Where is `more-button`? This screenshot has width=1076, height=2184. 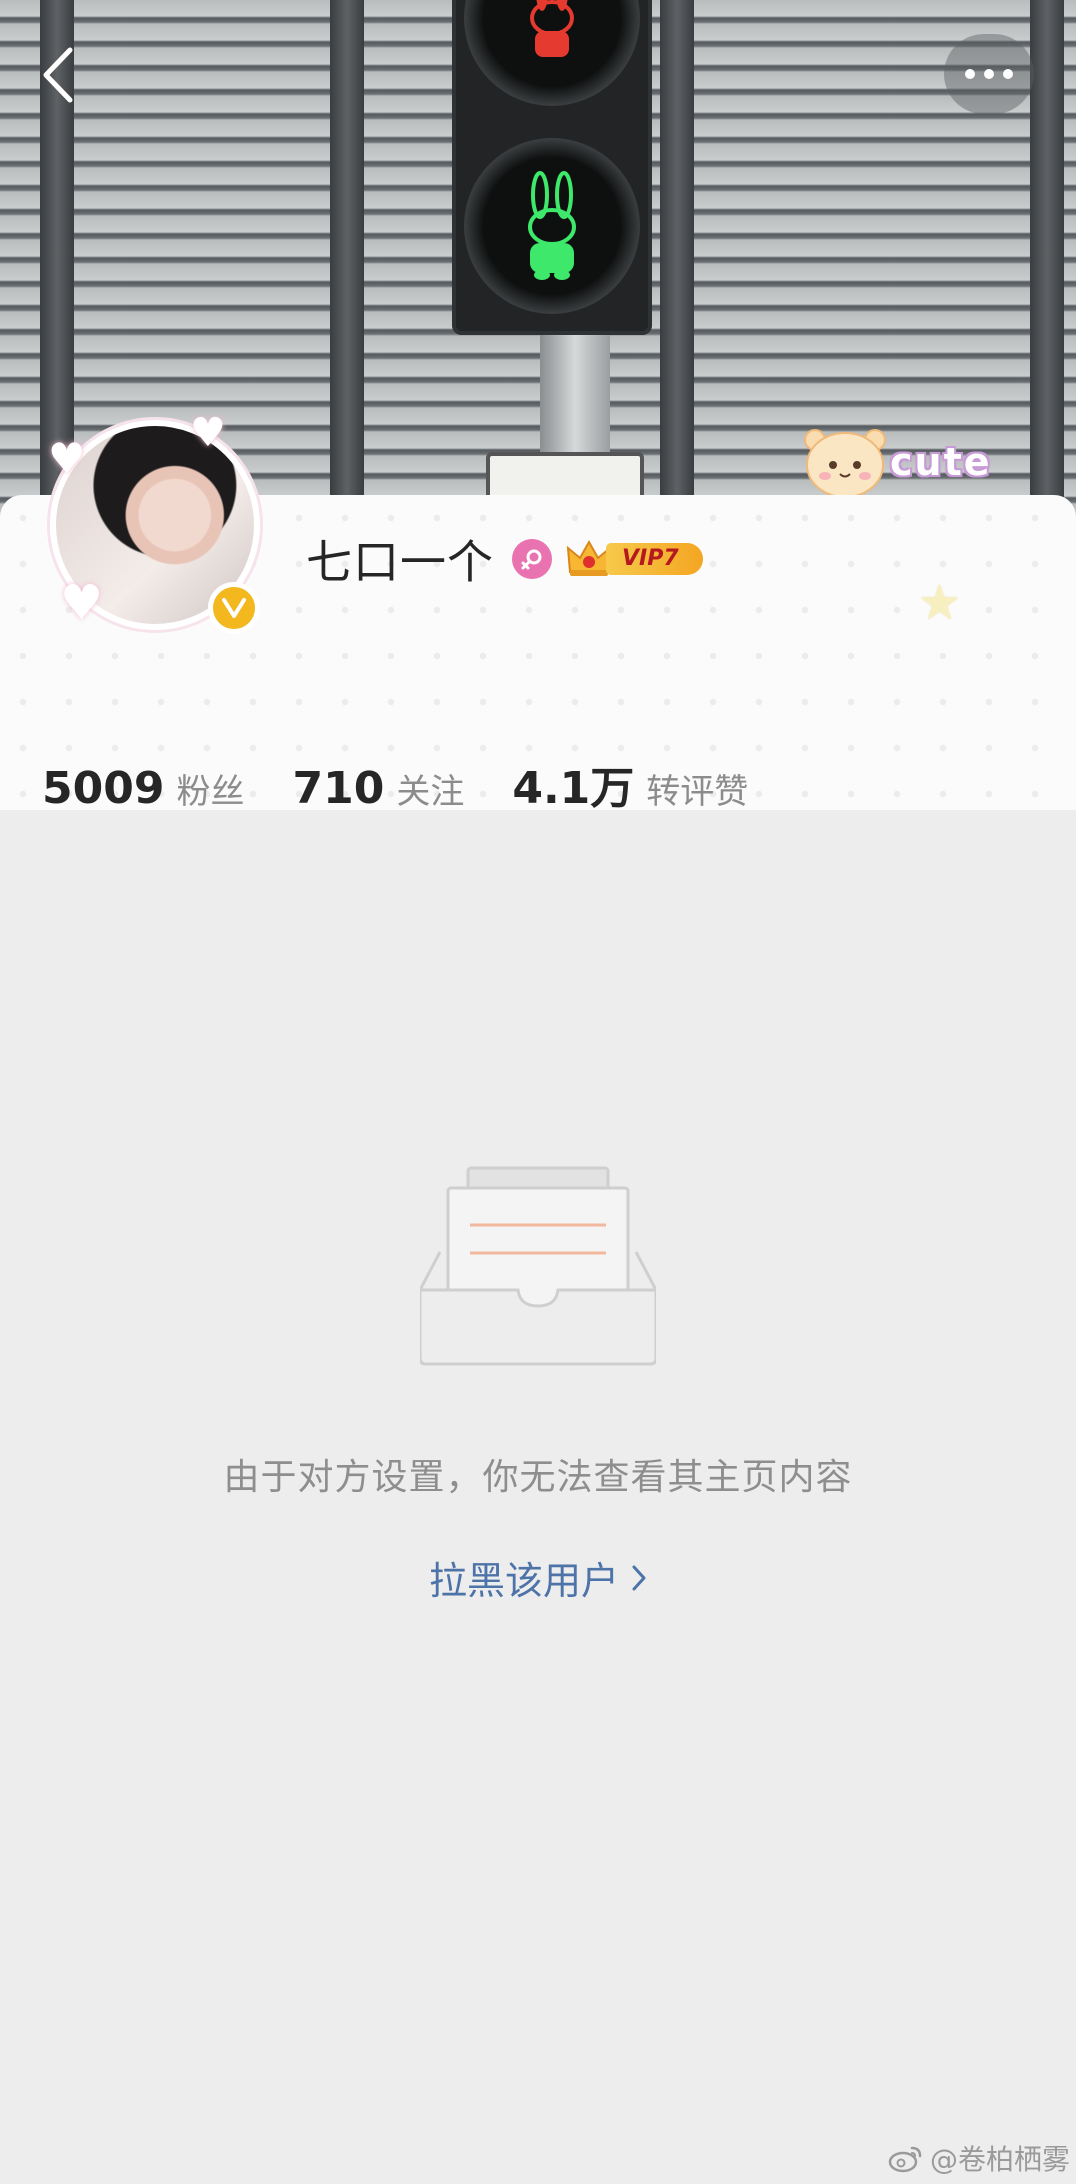 more-button is located at coordinates (989, 74).